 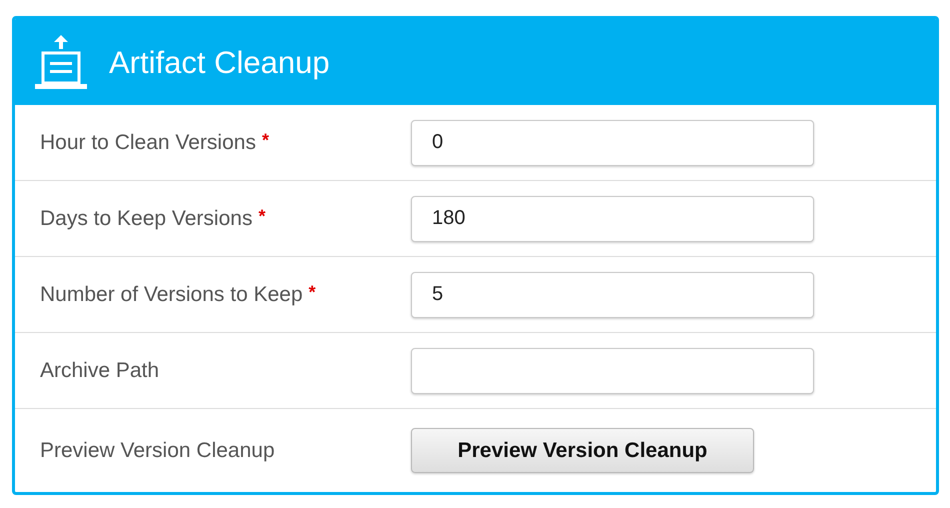 I want to click on field-label: Hour to Clean Versions, so click(x=148, y=143).